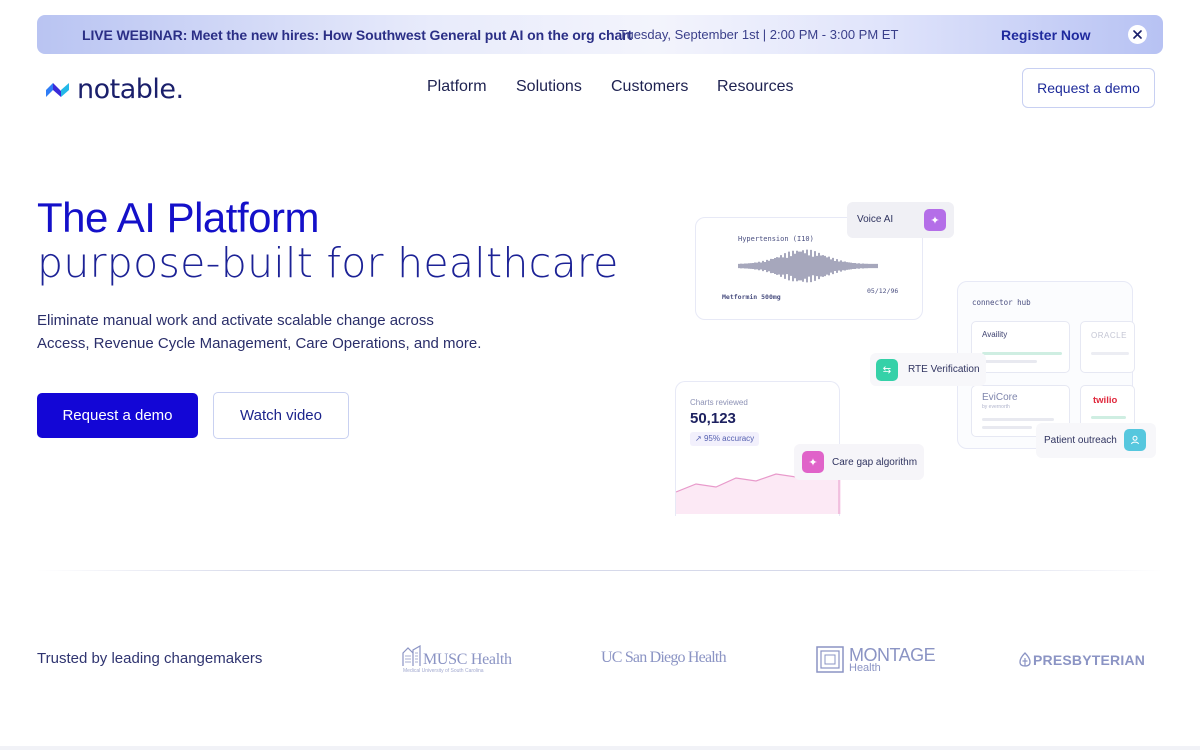  What do you see at coordinates (1088, 88) in the screenshot?
I see `header-request-demo-button: Request a demo` at bounding box center [1088, 88].